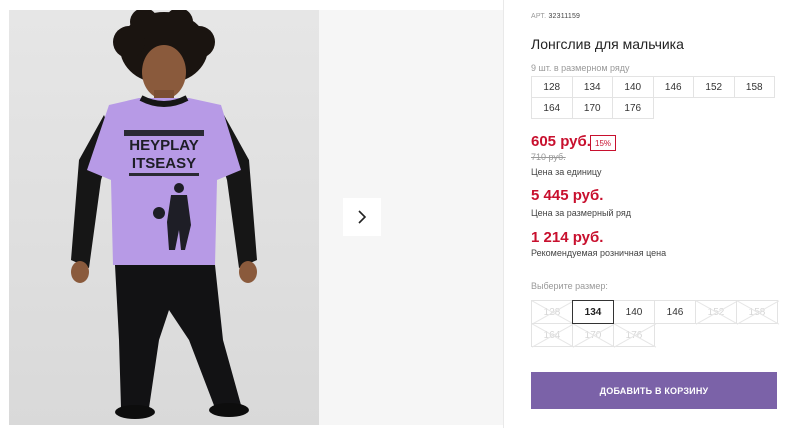  I want to click on pack-size-grid: 128 134 140 146 152 158 164 170 176, so click(655, 97).